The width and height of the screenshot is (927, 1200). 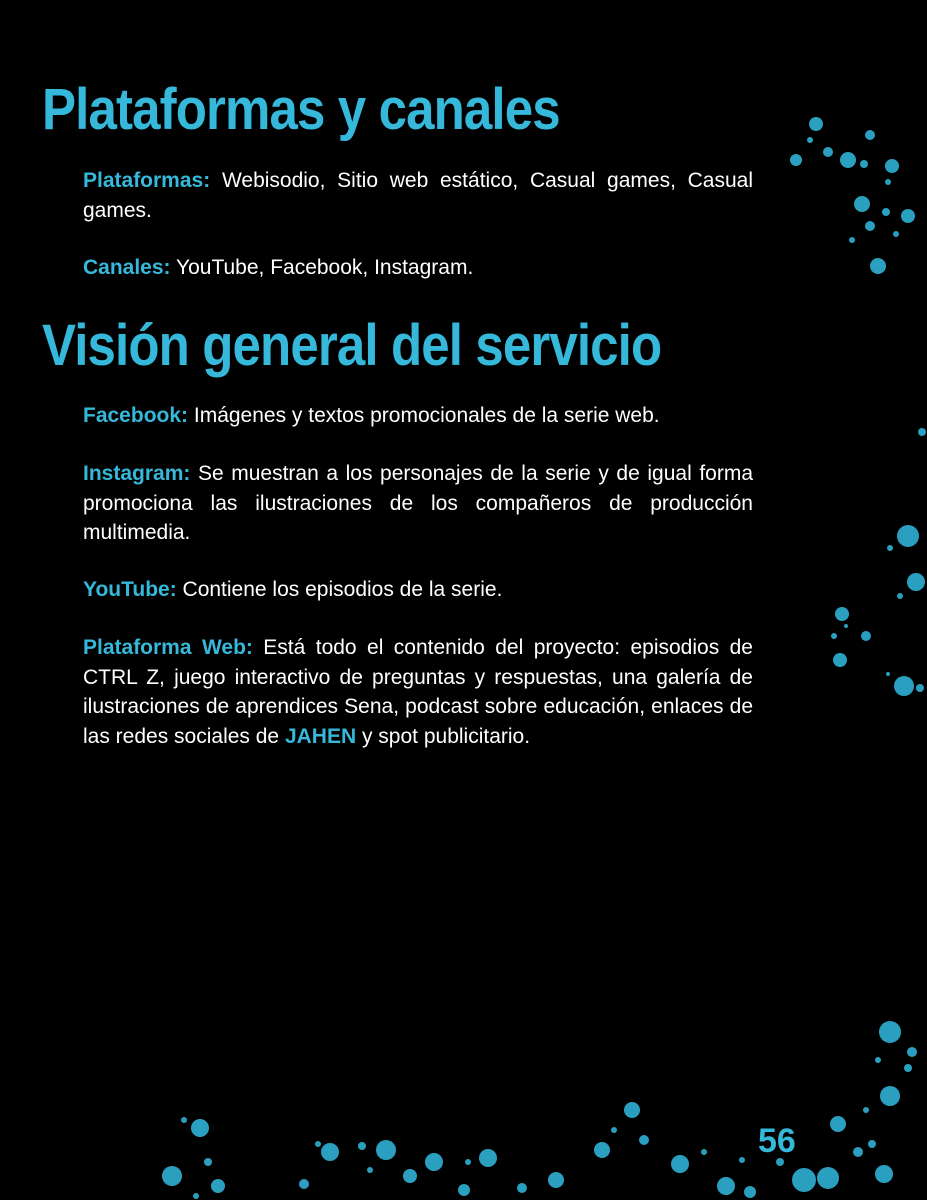 I want to click on section-title-platforms: Plataformas y canales, so click(x=301, y=109).